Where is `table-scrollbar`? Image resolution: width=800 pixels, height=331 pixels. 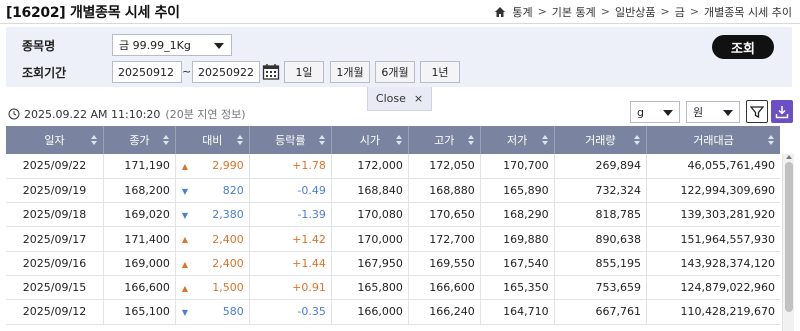 table-scrollbar is located at coordinates (788, 242).